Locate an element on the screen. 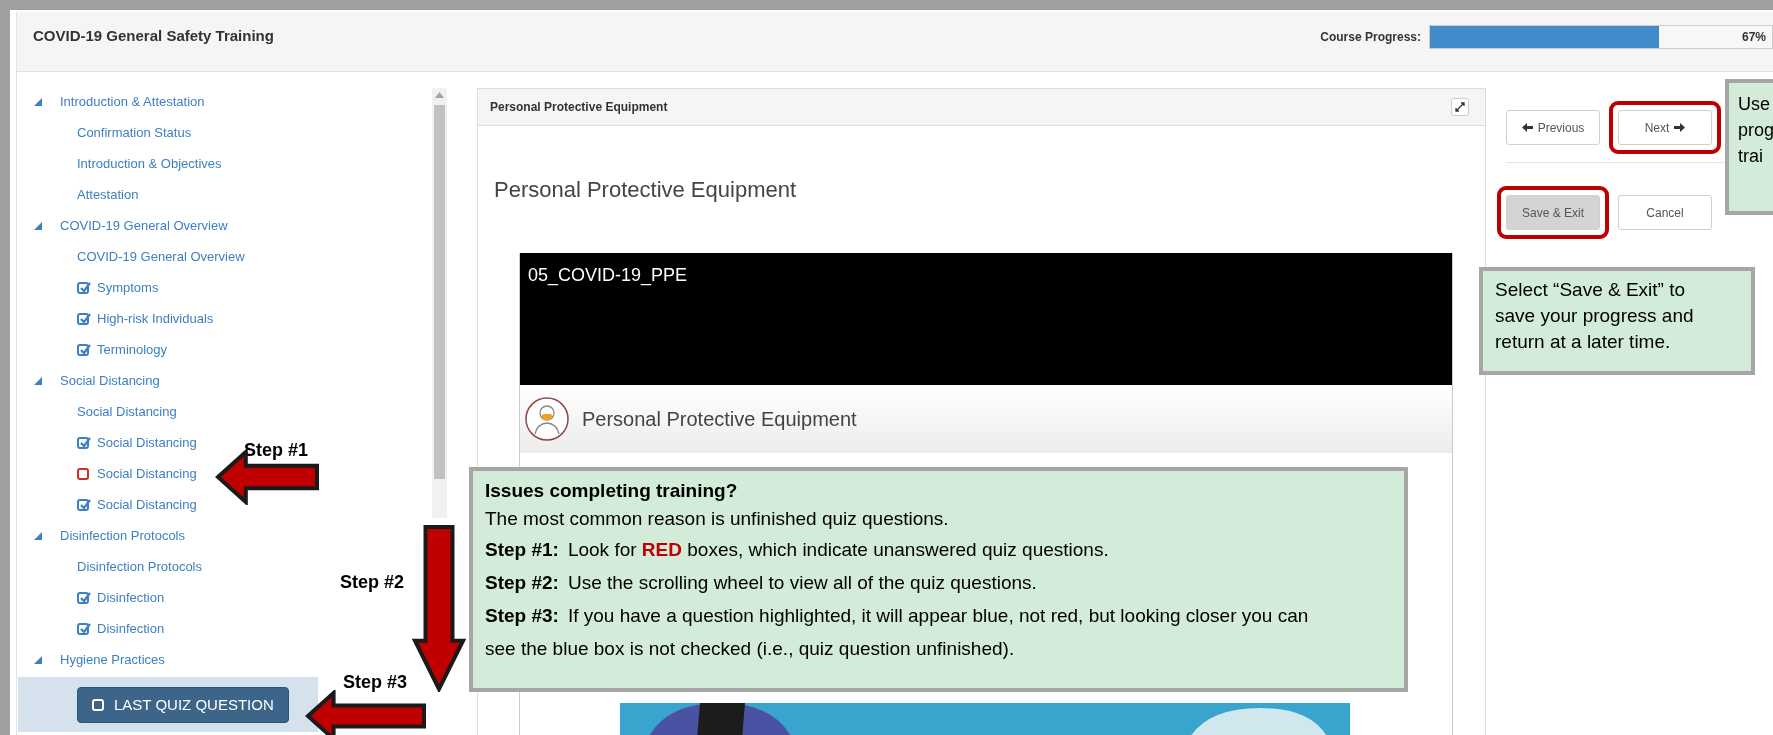 This screenshot has height=735, width=1773. left-arrow-icon is located at coordinates (1527, 127).